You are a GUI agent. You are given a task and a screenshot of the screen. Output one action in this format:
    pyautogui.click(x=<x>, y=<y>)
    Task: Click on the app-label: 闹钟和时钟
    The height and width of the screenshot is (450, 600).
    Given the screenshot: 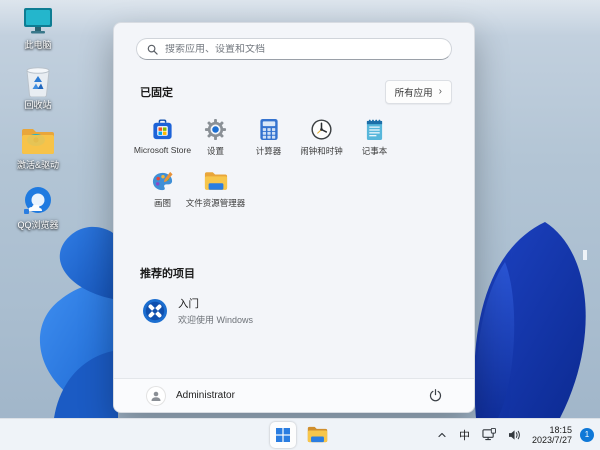 What is the action you would take?
    pyautogui.click(x=321, y=151)
    